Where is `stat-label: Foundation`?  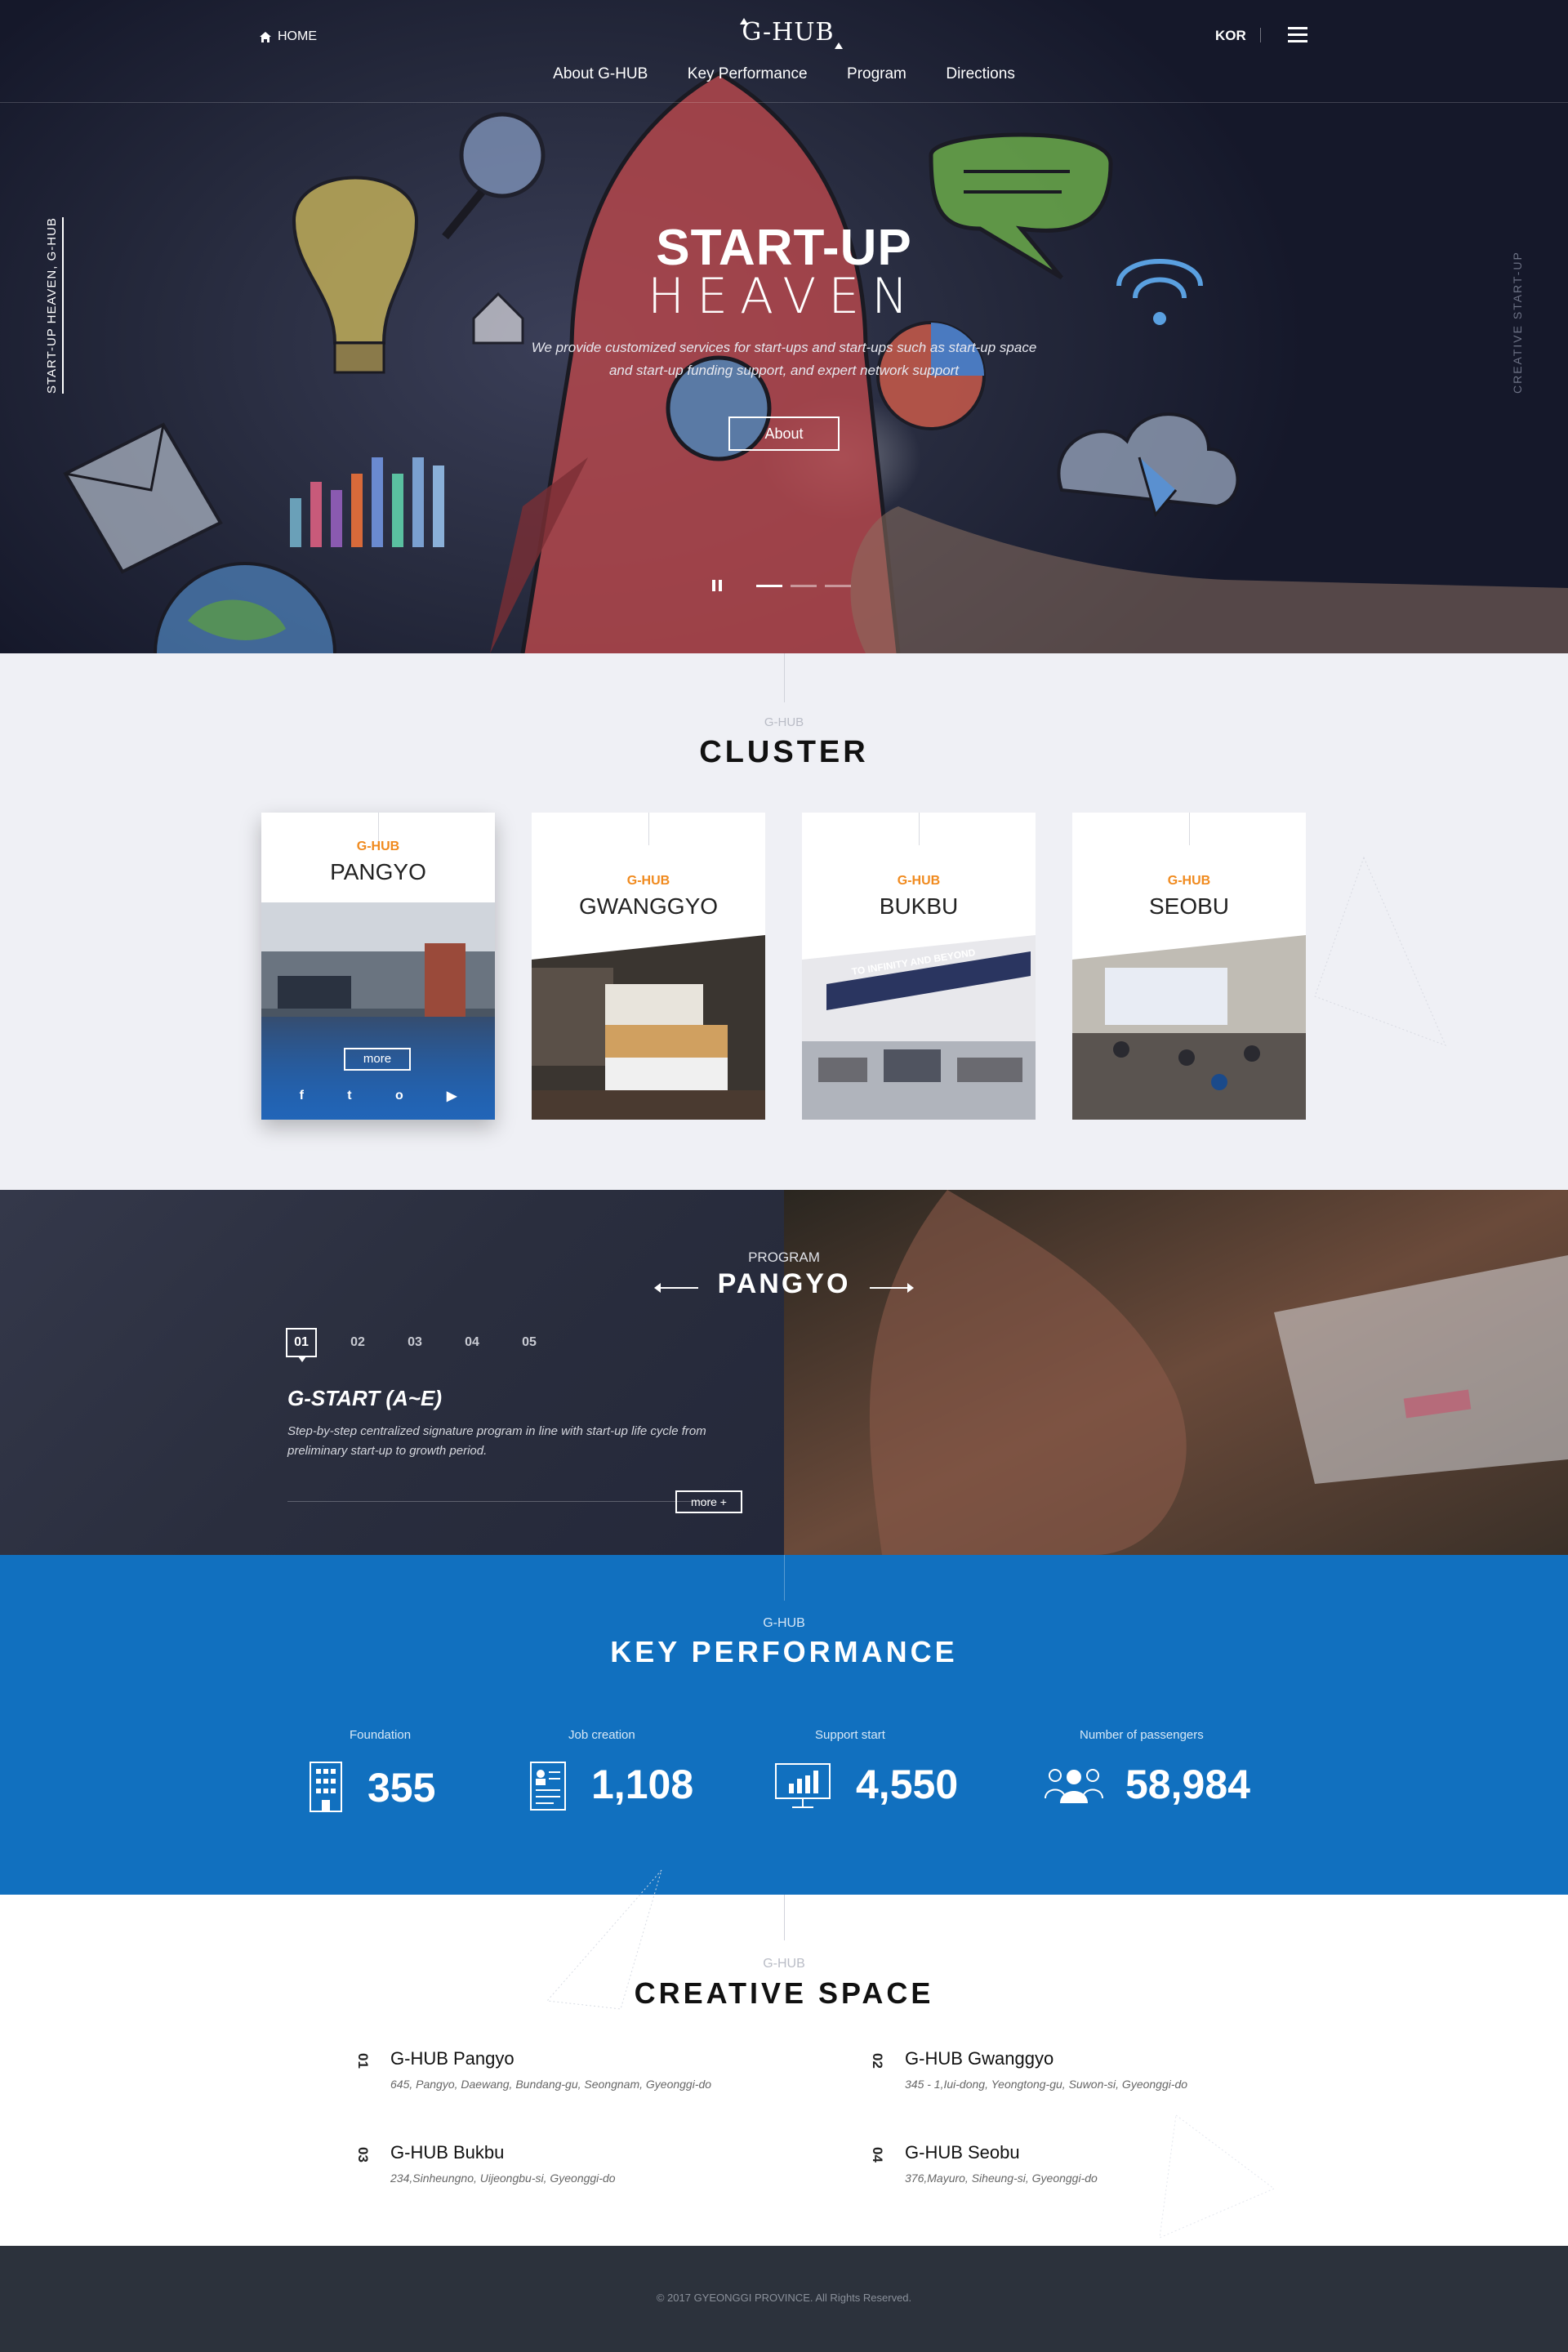 stat-label: Foundation is located at coordinates (381, 1735).